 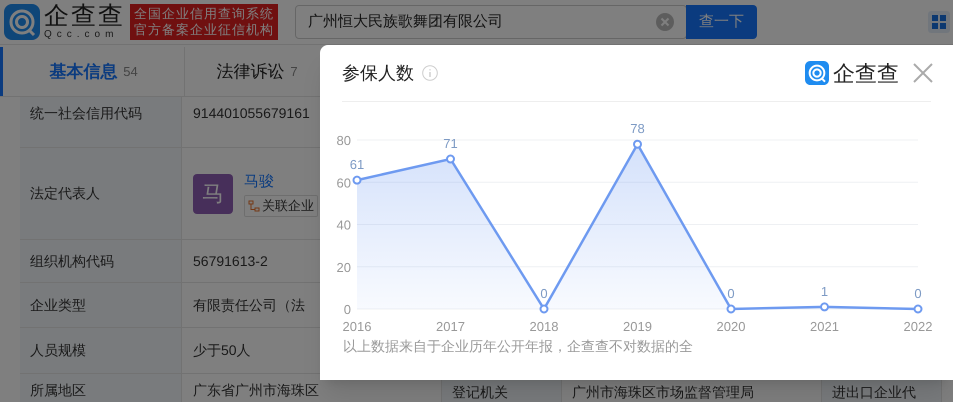 I want to click on logo-text: 企查查, so click(x=84, y=16).